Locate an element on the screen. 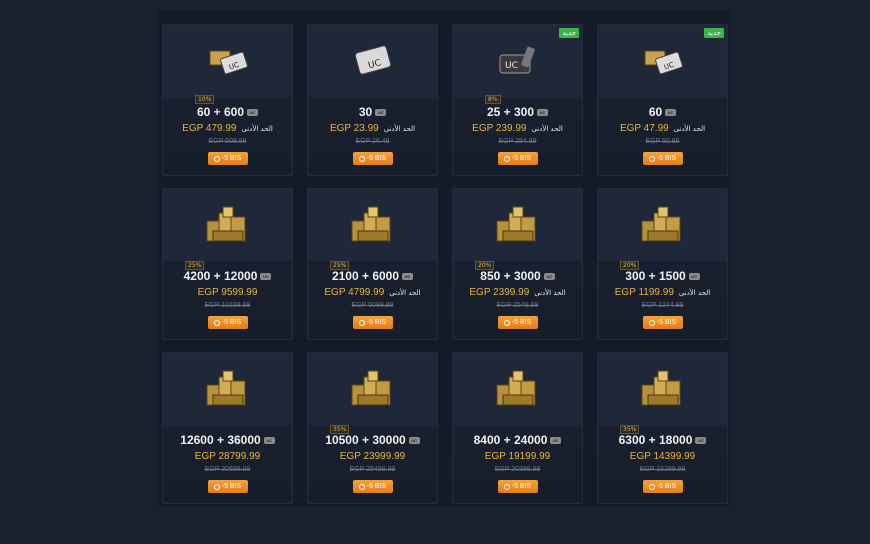 This screenshot has height=544, width=870. new-badge: جديد is located at coordinates (714, 33).